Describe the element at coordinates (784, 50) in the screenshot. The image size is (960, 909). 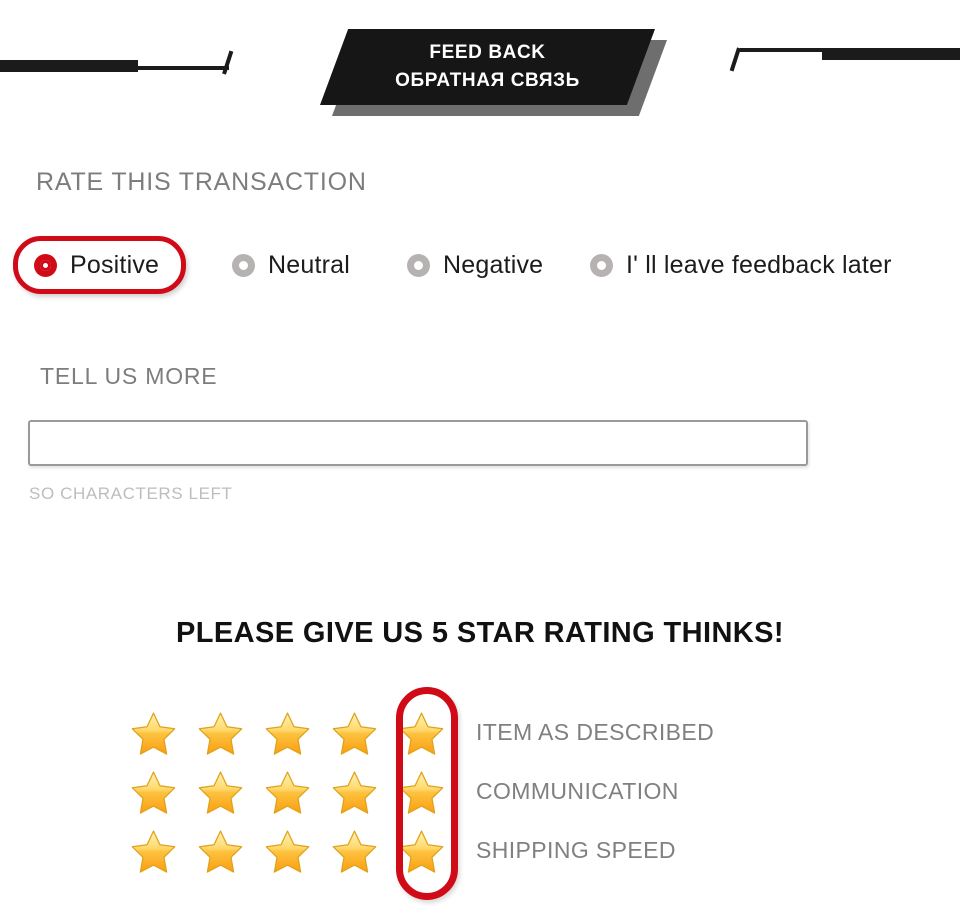
I see `header-rule-right-thin` at that location.